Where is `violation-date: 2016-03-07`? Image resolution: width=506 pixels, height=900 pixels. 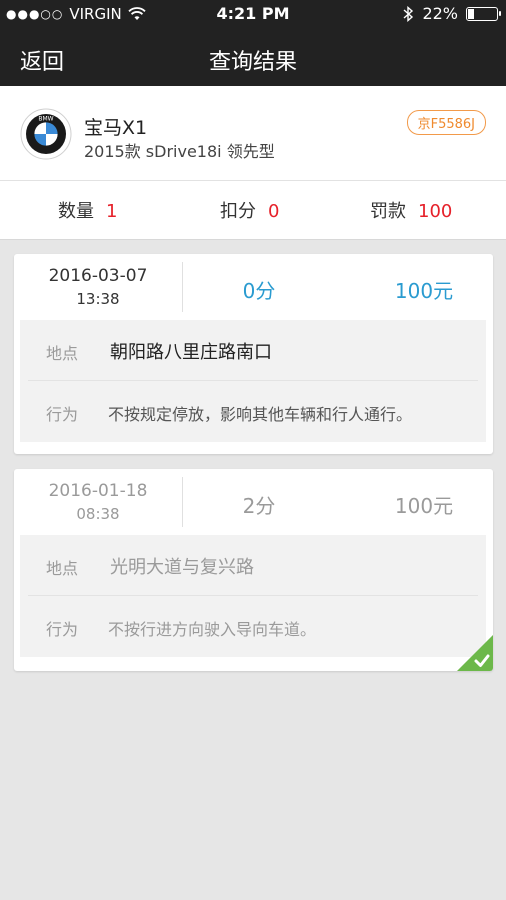 violation-date: 2016-03-07 is located at coordinates (98, 276).